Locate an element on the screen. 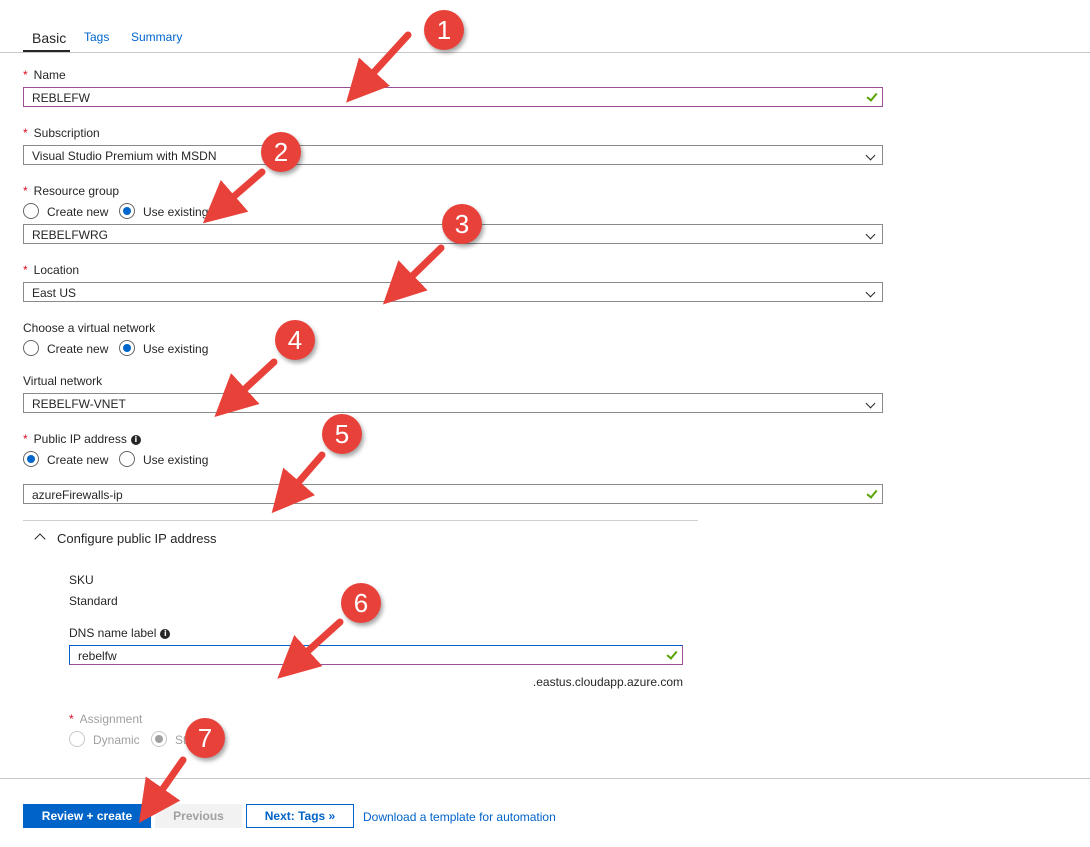 The image size is (1090, 847). annotation-marker-7: 7 is located at coordinates (205, 738).